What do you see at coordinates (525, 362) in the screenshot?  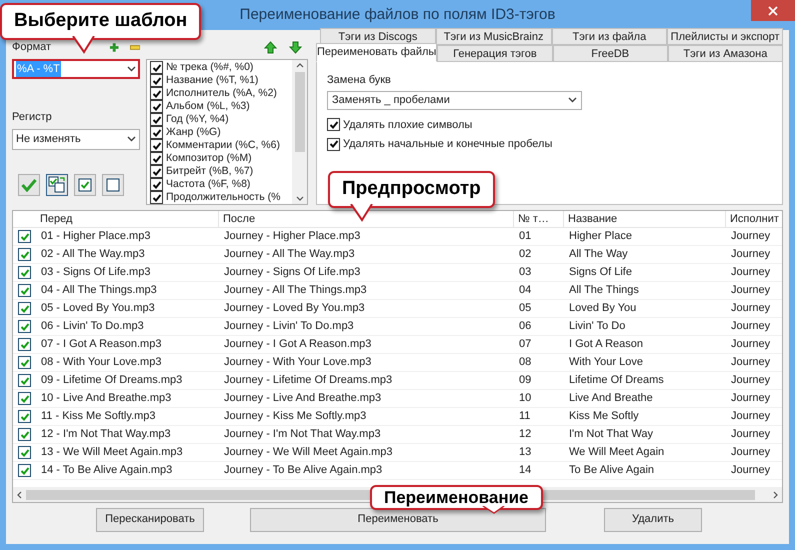 I see `table-cell-text: 08` at bounding box center [525, 362].